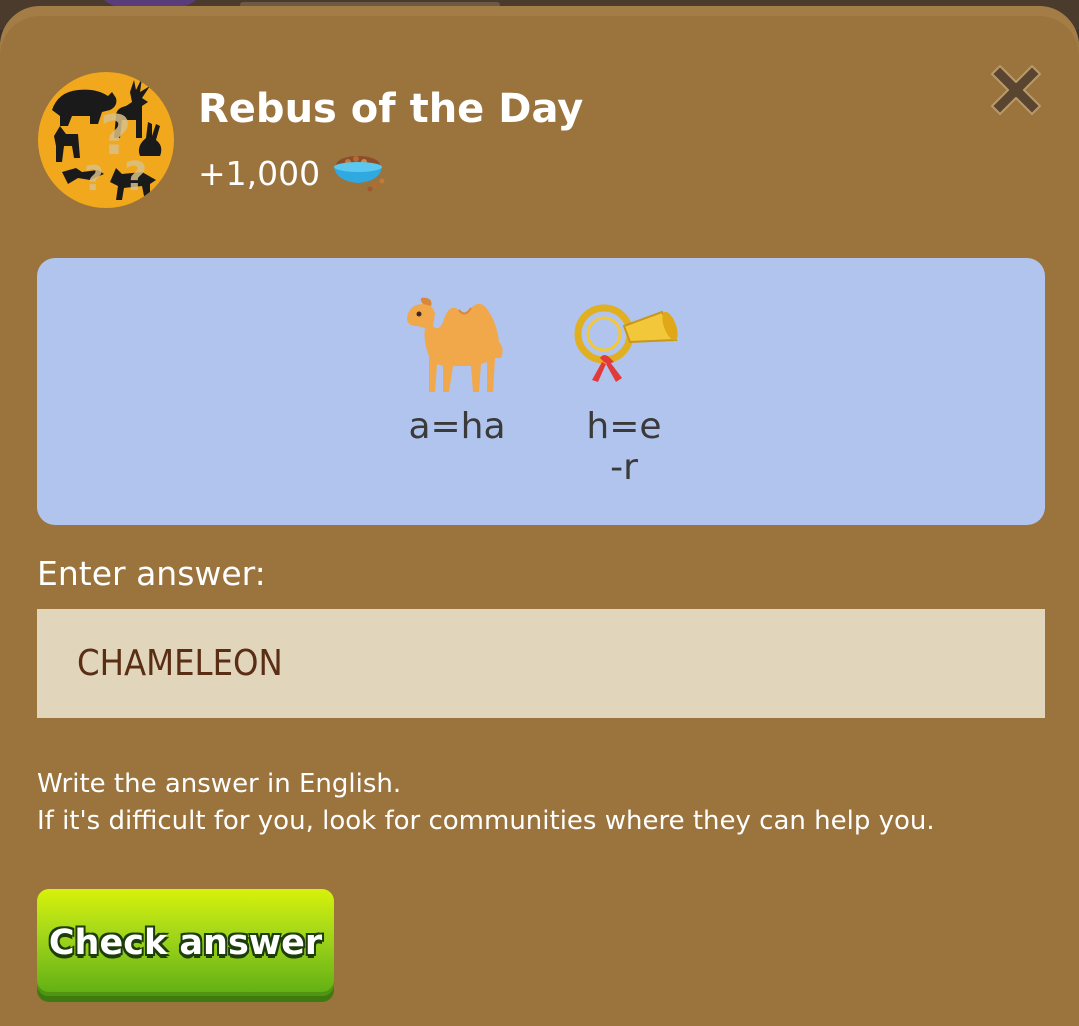  I want to click on answer-input: CHAMELEON, so click(541, 663).